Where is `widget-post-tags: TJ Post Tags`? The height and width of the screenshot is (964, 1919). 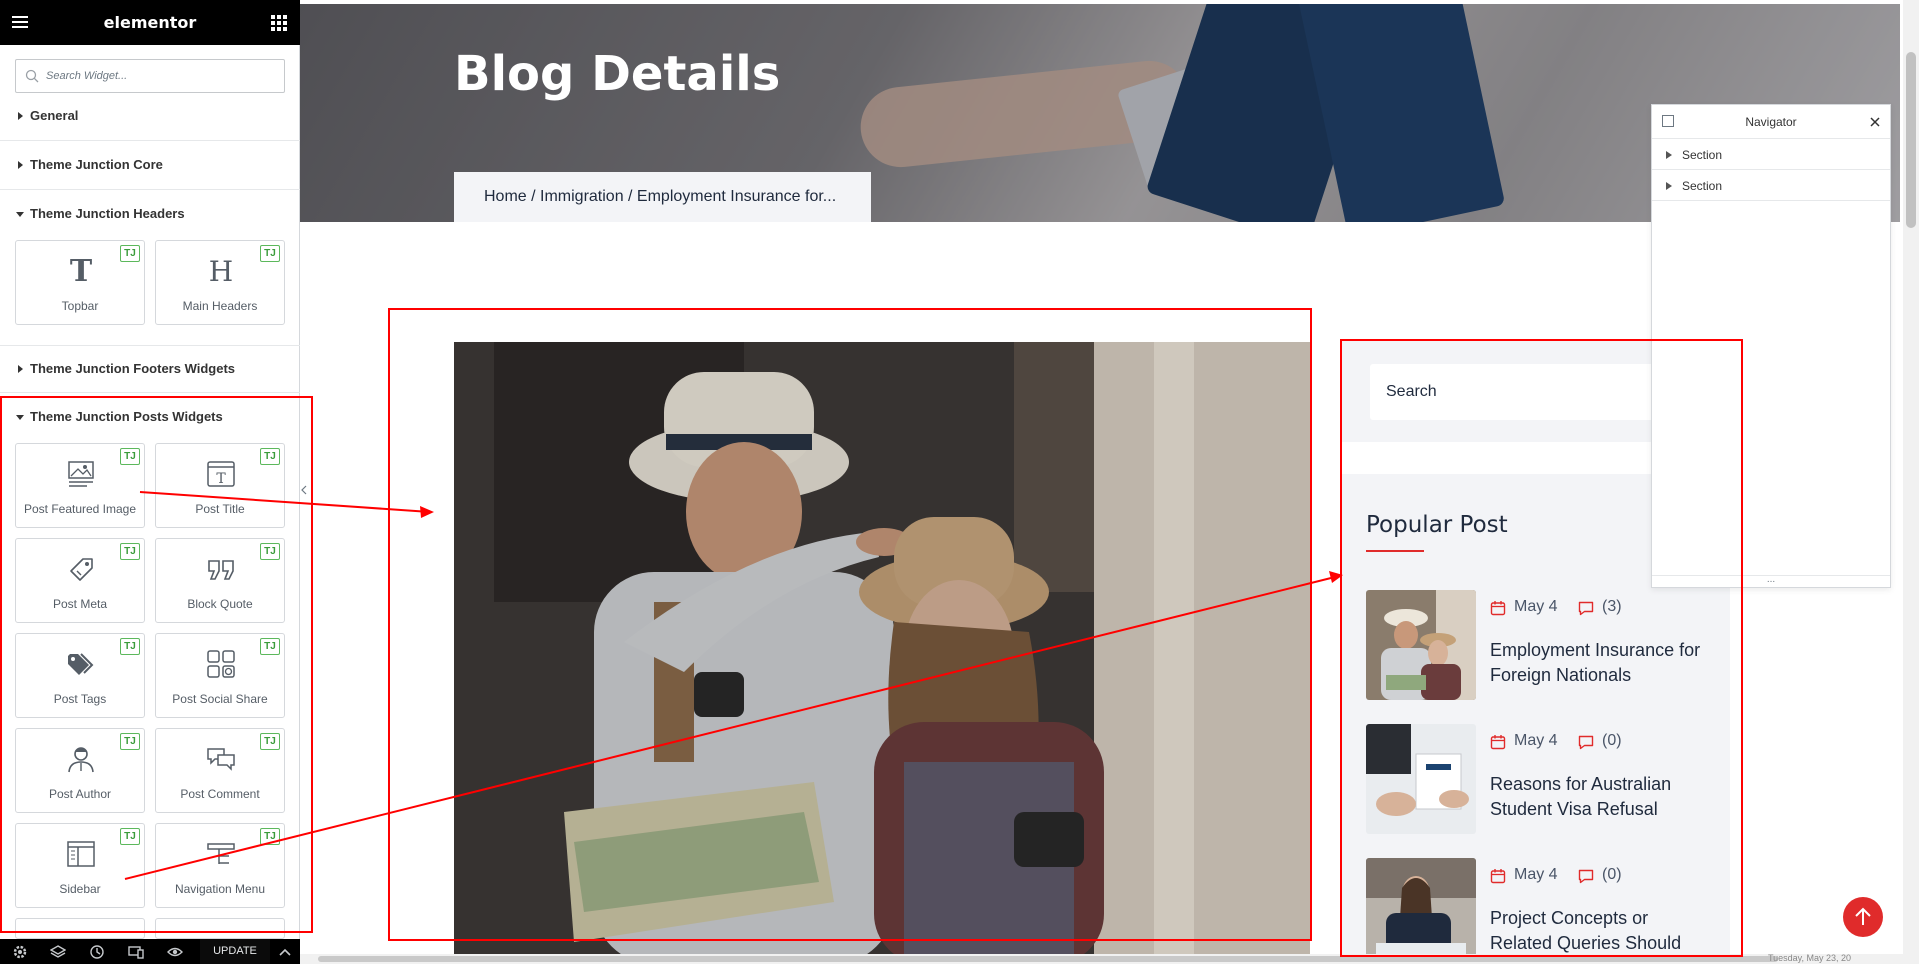
widget-post-tags: TJ Post Tags is located at coordinates (80, 675).